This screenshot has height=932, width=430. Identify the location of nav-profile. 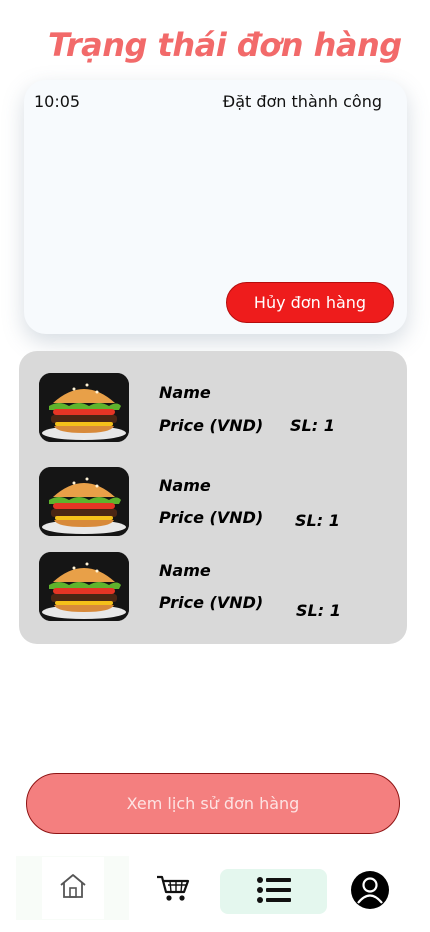
(370, 892).